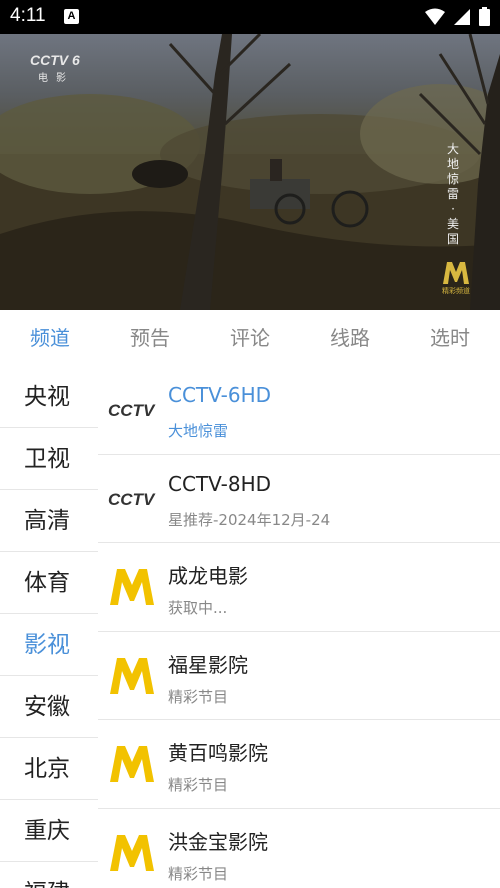  What do you see at coordinates (49, 583) in the screenshot?
I see `category-item-sports: 体育` at bounding box center [49, 583].